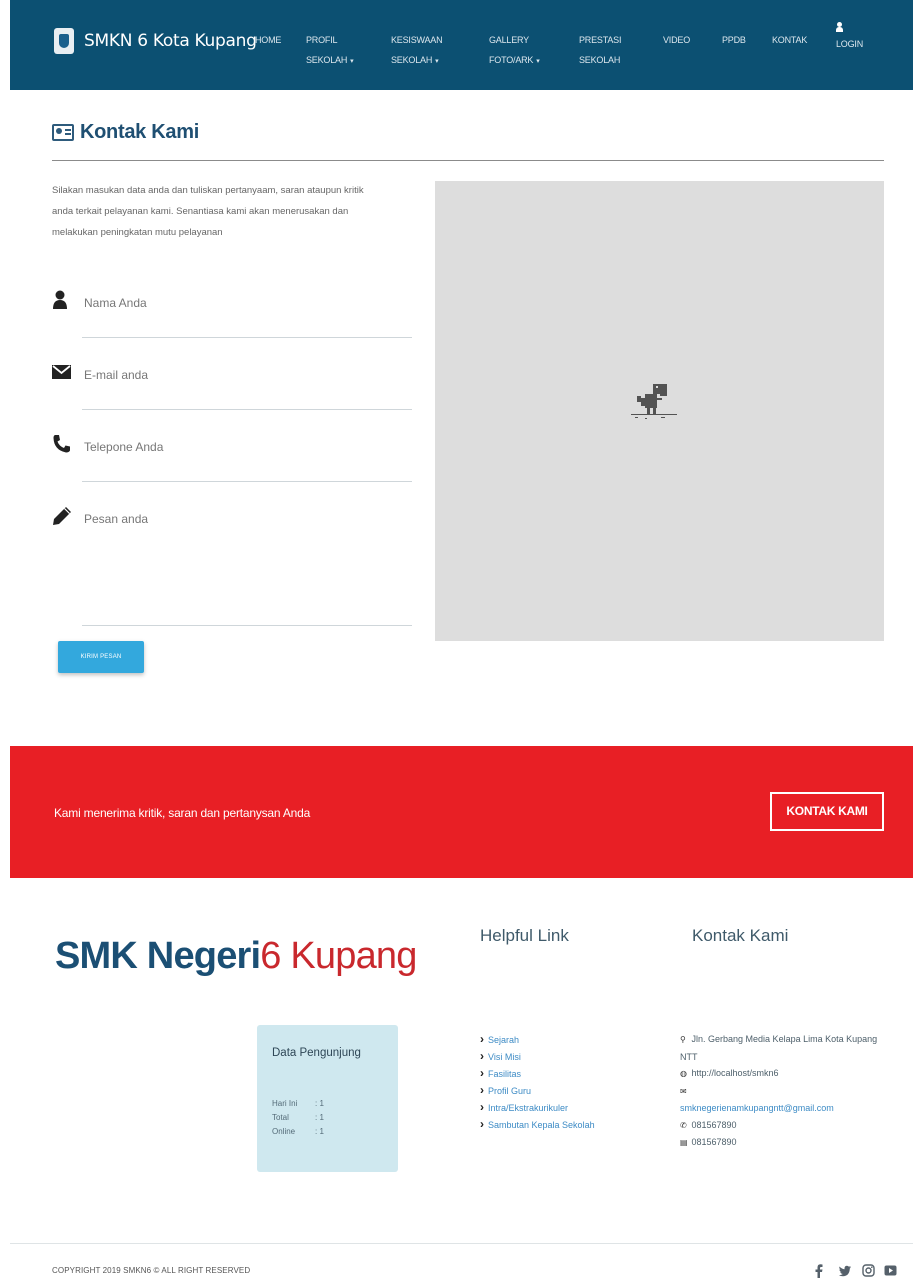 This screenshot has height=1280, width=913. What do you see at coordinates (785, 1100) in the screenshot?
I see `email-line: ✉ smknegerienamkupangntt@gmail.com` at bounding box center [785, 1100].